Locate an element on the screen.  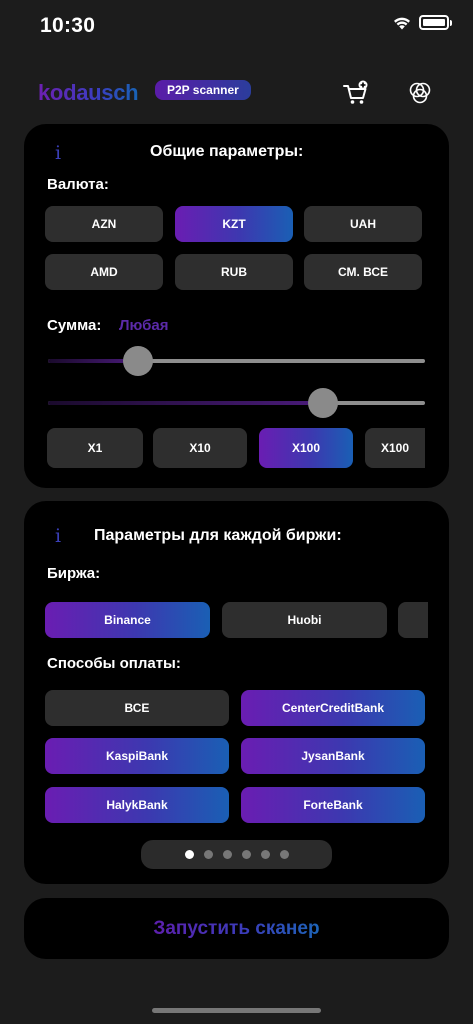
cart-button is located at coordinates (355, 93).